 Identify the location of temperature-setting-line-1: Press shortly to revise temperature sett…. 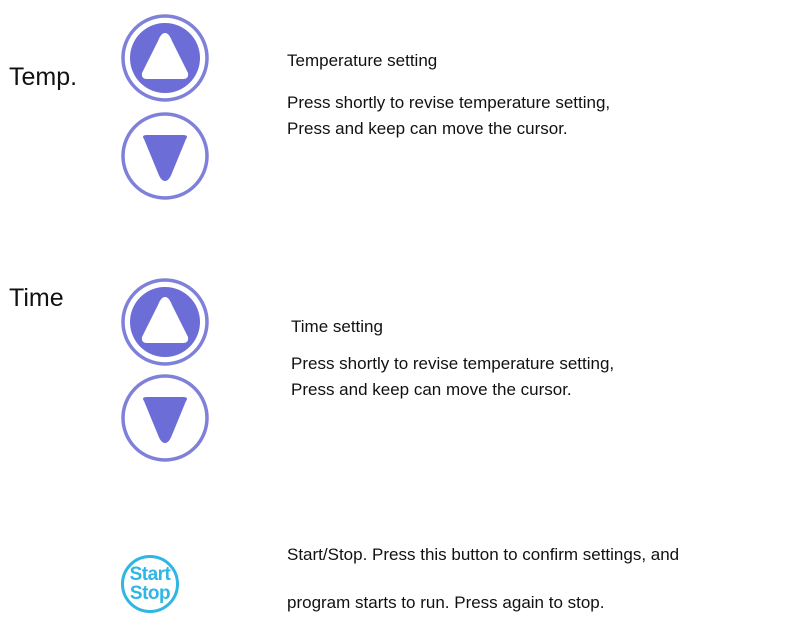
(449, 102).